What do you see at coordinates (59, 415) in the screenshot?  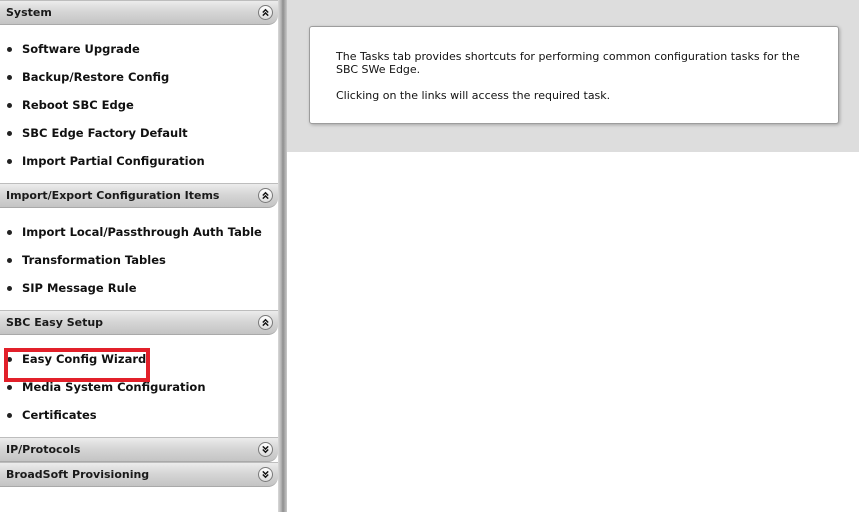 I see `task-link-label: Certificates` at bounding box center [59, 415].